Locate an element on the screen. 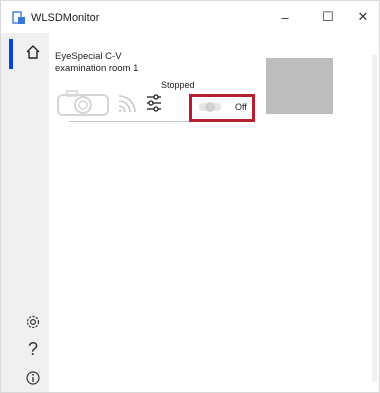 The width and height of the screenshot is (380, 393). scrollbar is located at coordinates (374, 218).